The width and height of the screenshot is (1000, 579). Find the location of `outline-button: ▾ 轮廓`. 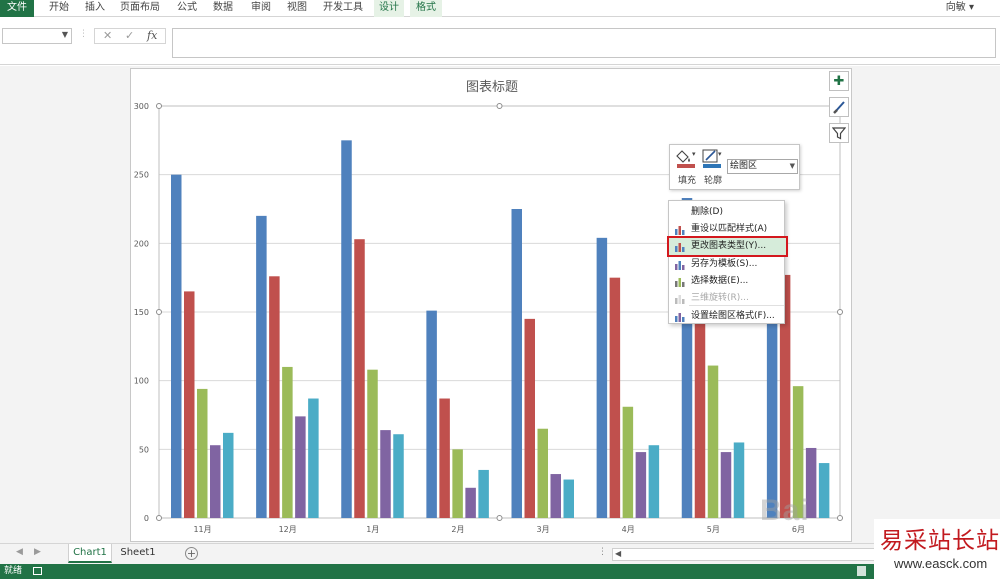

outline-button: ▾ 轮廓 is located at coordinates (713, 167).